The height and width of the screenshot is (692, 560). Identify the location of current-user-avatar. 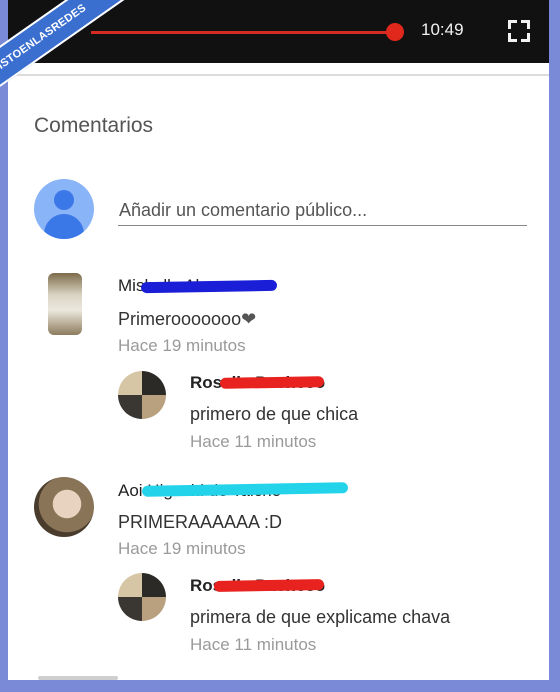
(64, 209).